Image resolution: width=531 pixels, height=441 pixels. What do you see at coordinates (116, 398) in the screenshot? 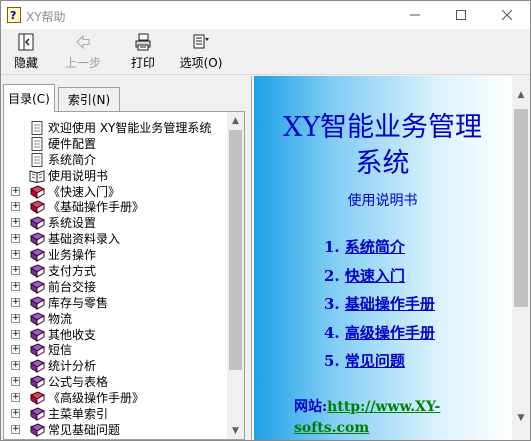
I see `tree-item-advanced-manual: + 《高级操作手册》` at bounding box center [116, 398].